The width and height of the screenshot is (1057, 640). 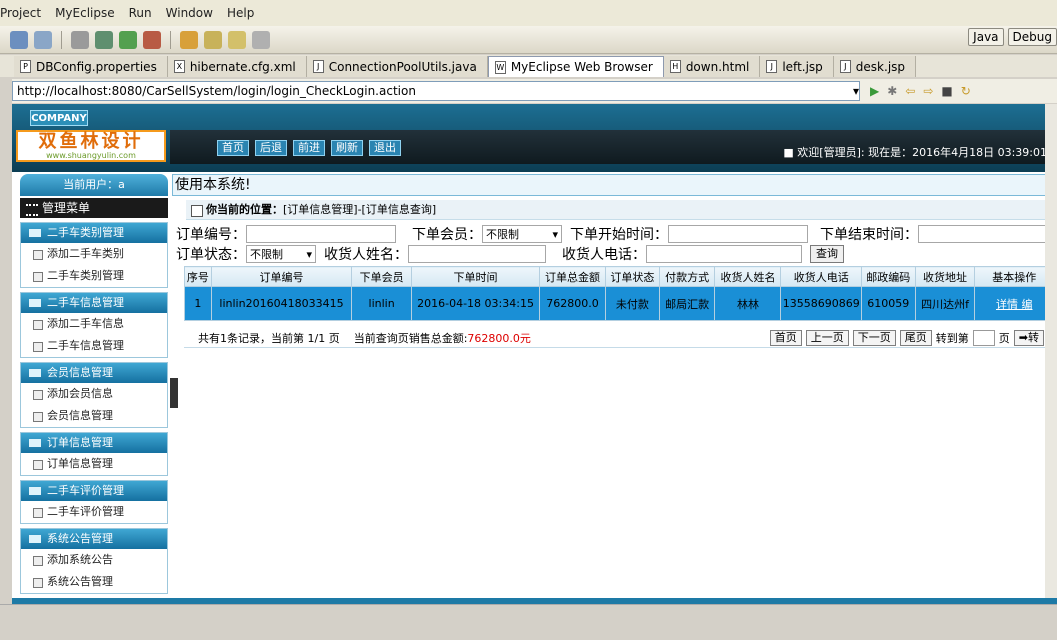 What do you see at coordinates (19, 39) in the screenshot?
I see `new-icon` at bounding box center [19, 39].